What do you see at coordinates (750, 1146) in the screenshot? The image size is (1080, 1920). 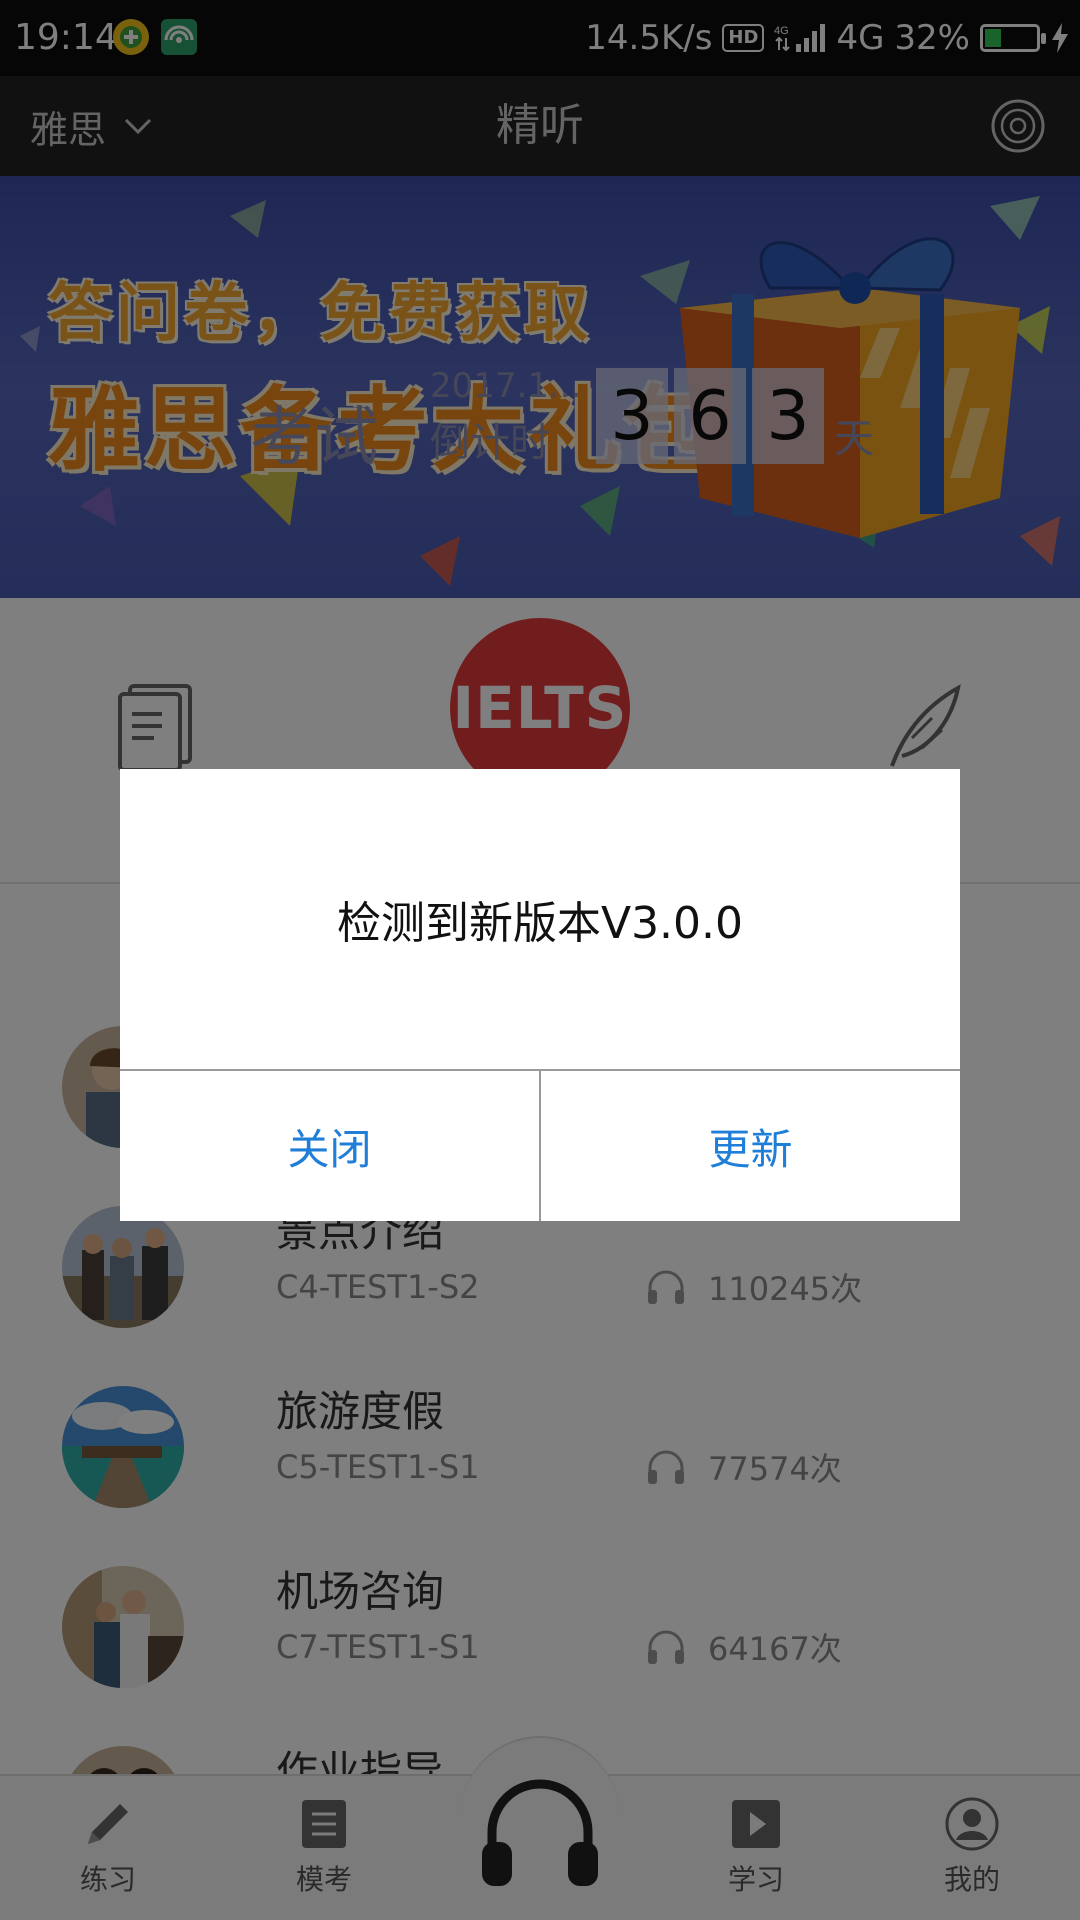 I see `update-button: 更新` at bounding box center [750, 1146].